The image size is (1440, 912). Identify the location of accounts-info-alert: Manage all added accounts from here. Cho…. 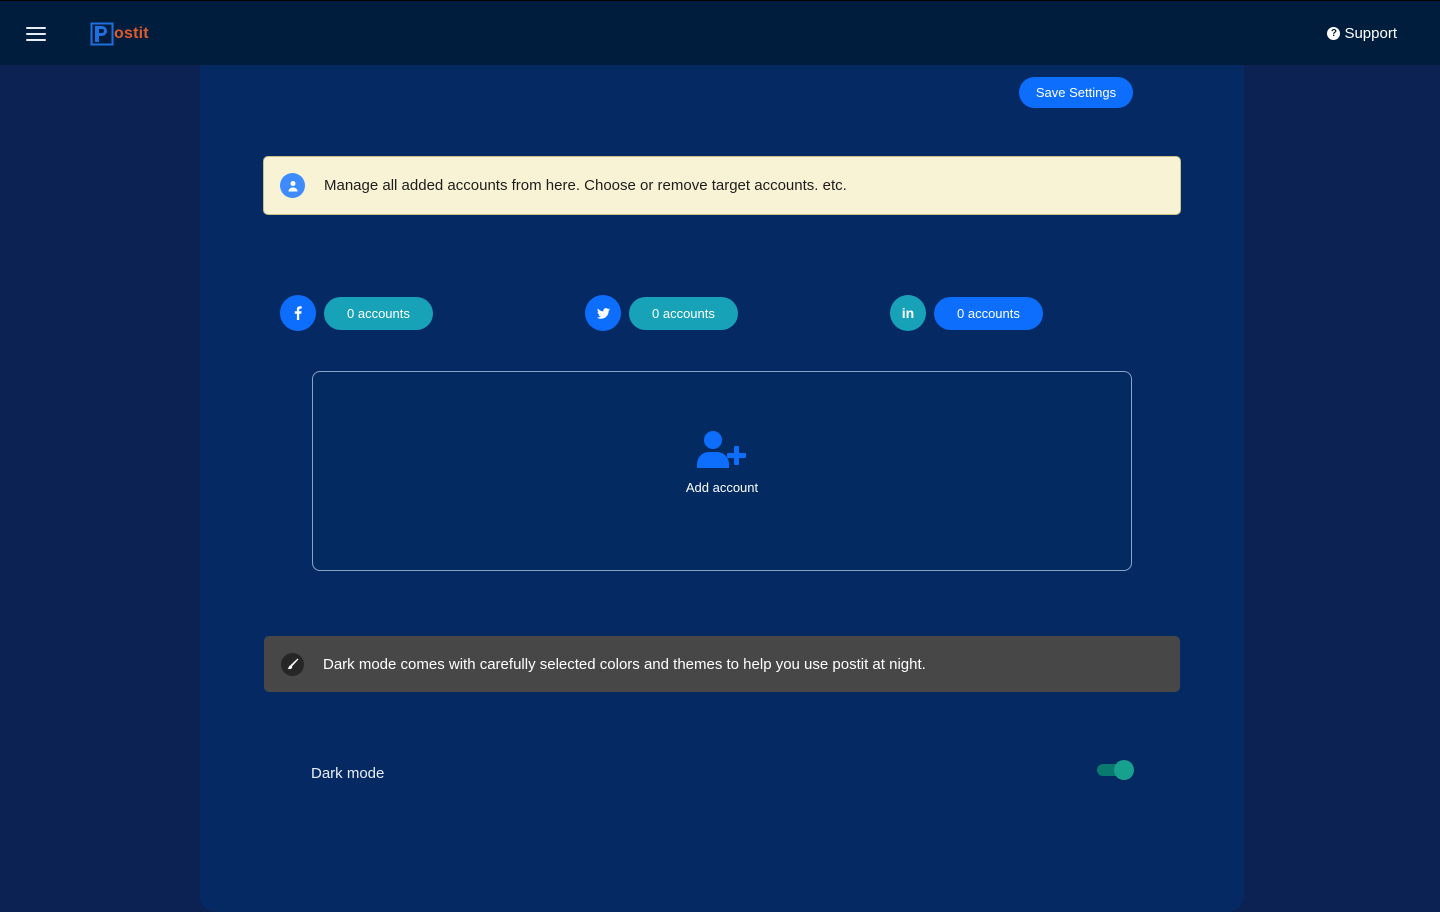
(722, 185).